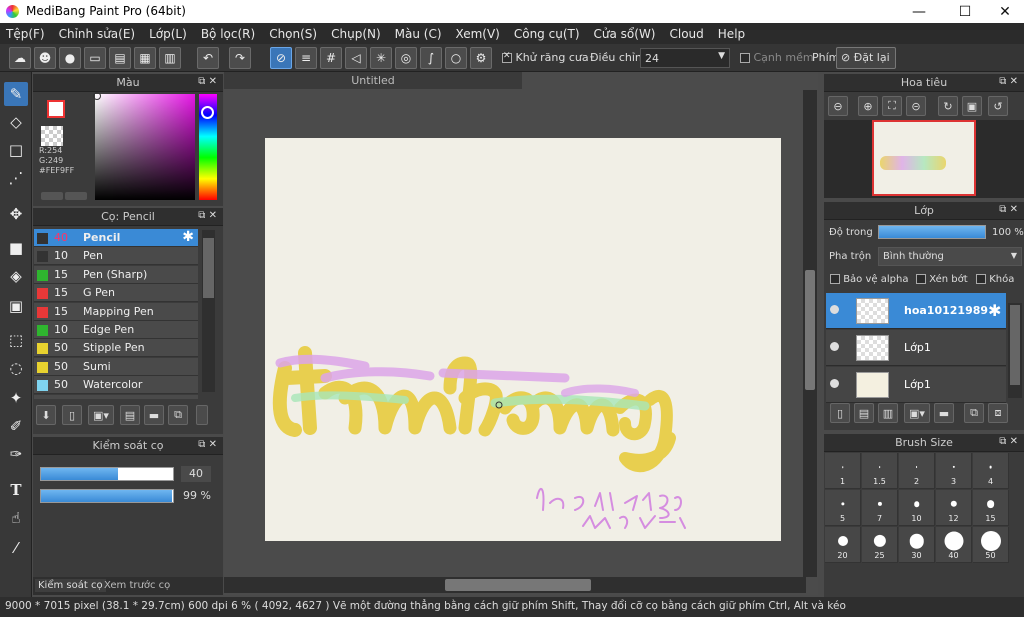  What do you see at coordinates (998, 413) in the screenshot?
I see `merge-layer-icon: ⧈` at bounding box center [998, 413].